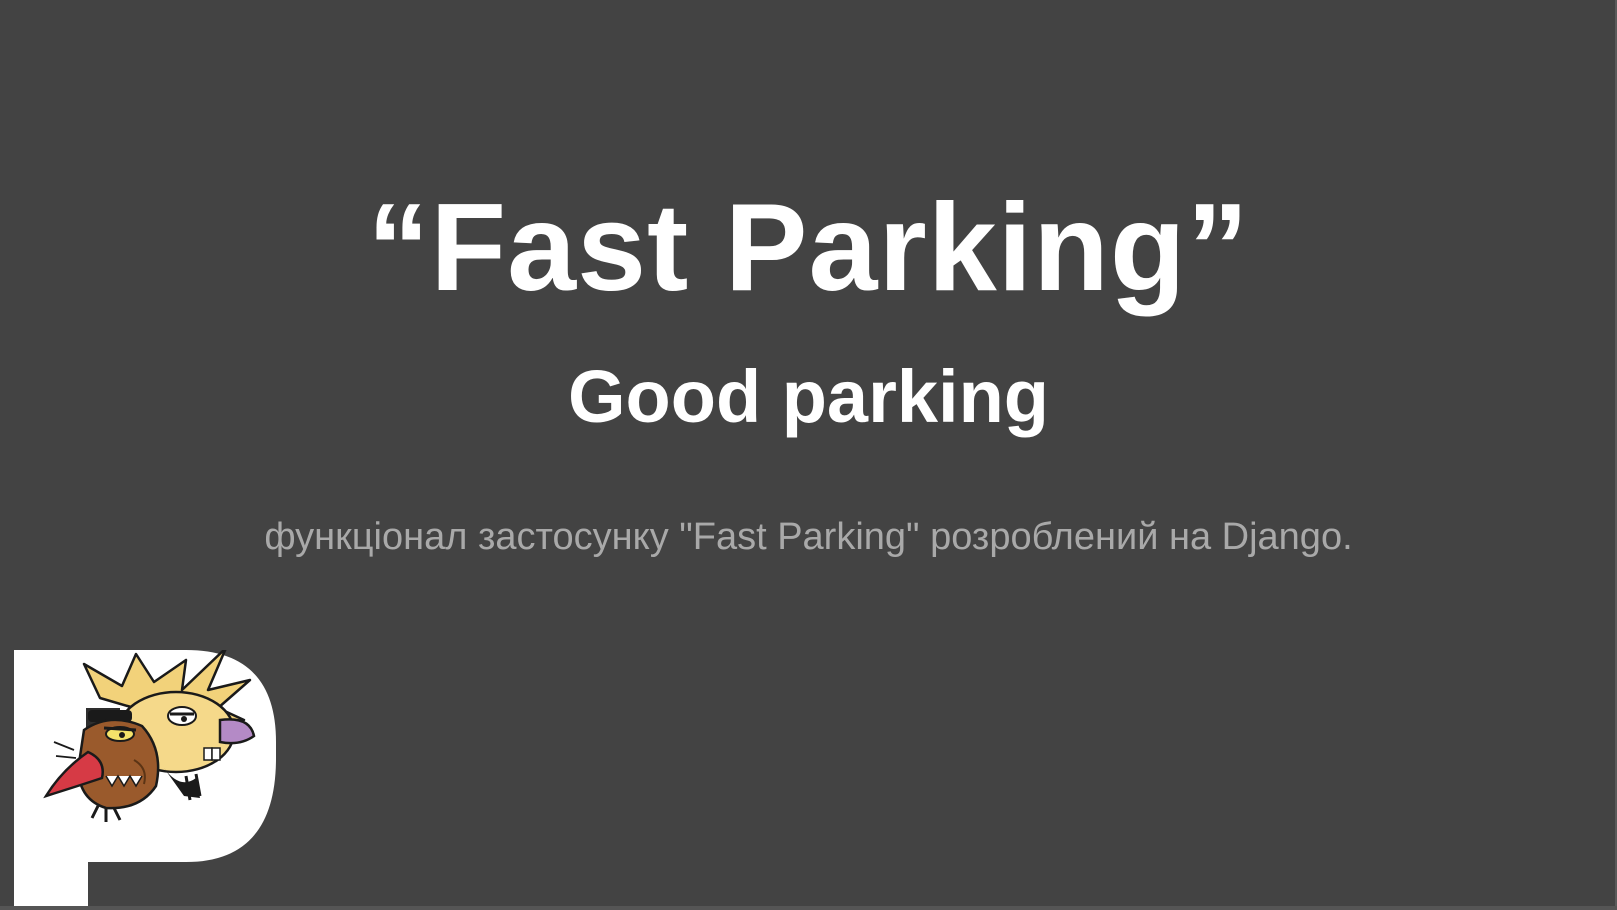 The height and width of the screenshot is (910, 1617). What do you see at coordinates (808, 248) in the screenshot?
I see `slide-title: “Fast Parking”` at bounding box center [808, 248].